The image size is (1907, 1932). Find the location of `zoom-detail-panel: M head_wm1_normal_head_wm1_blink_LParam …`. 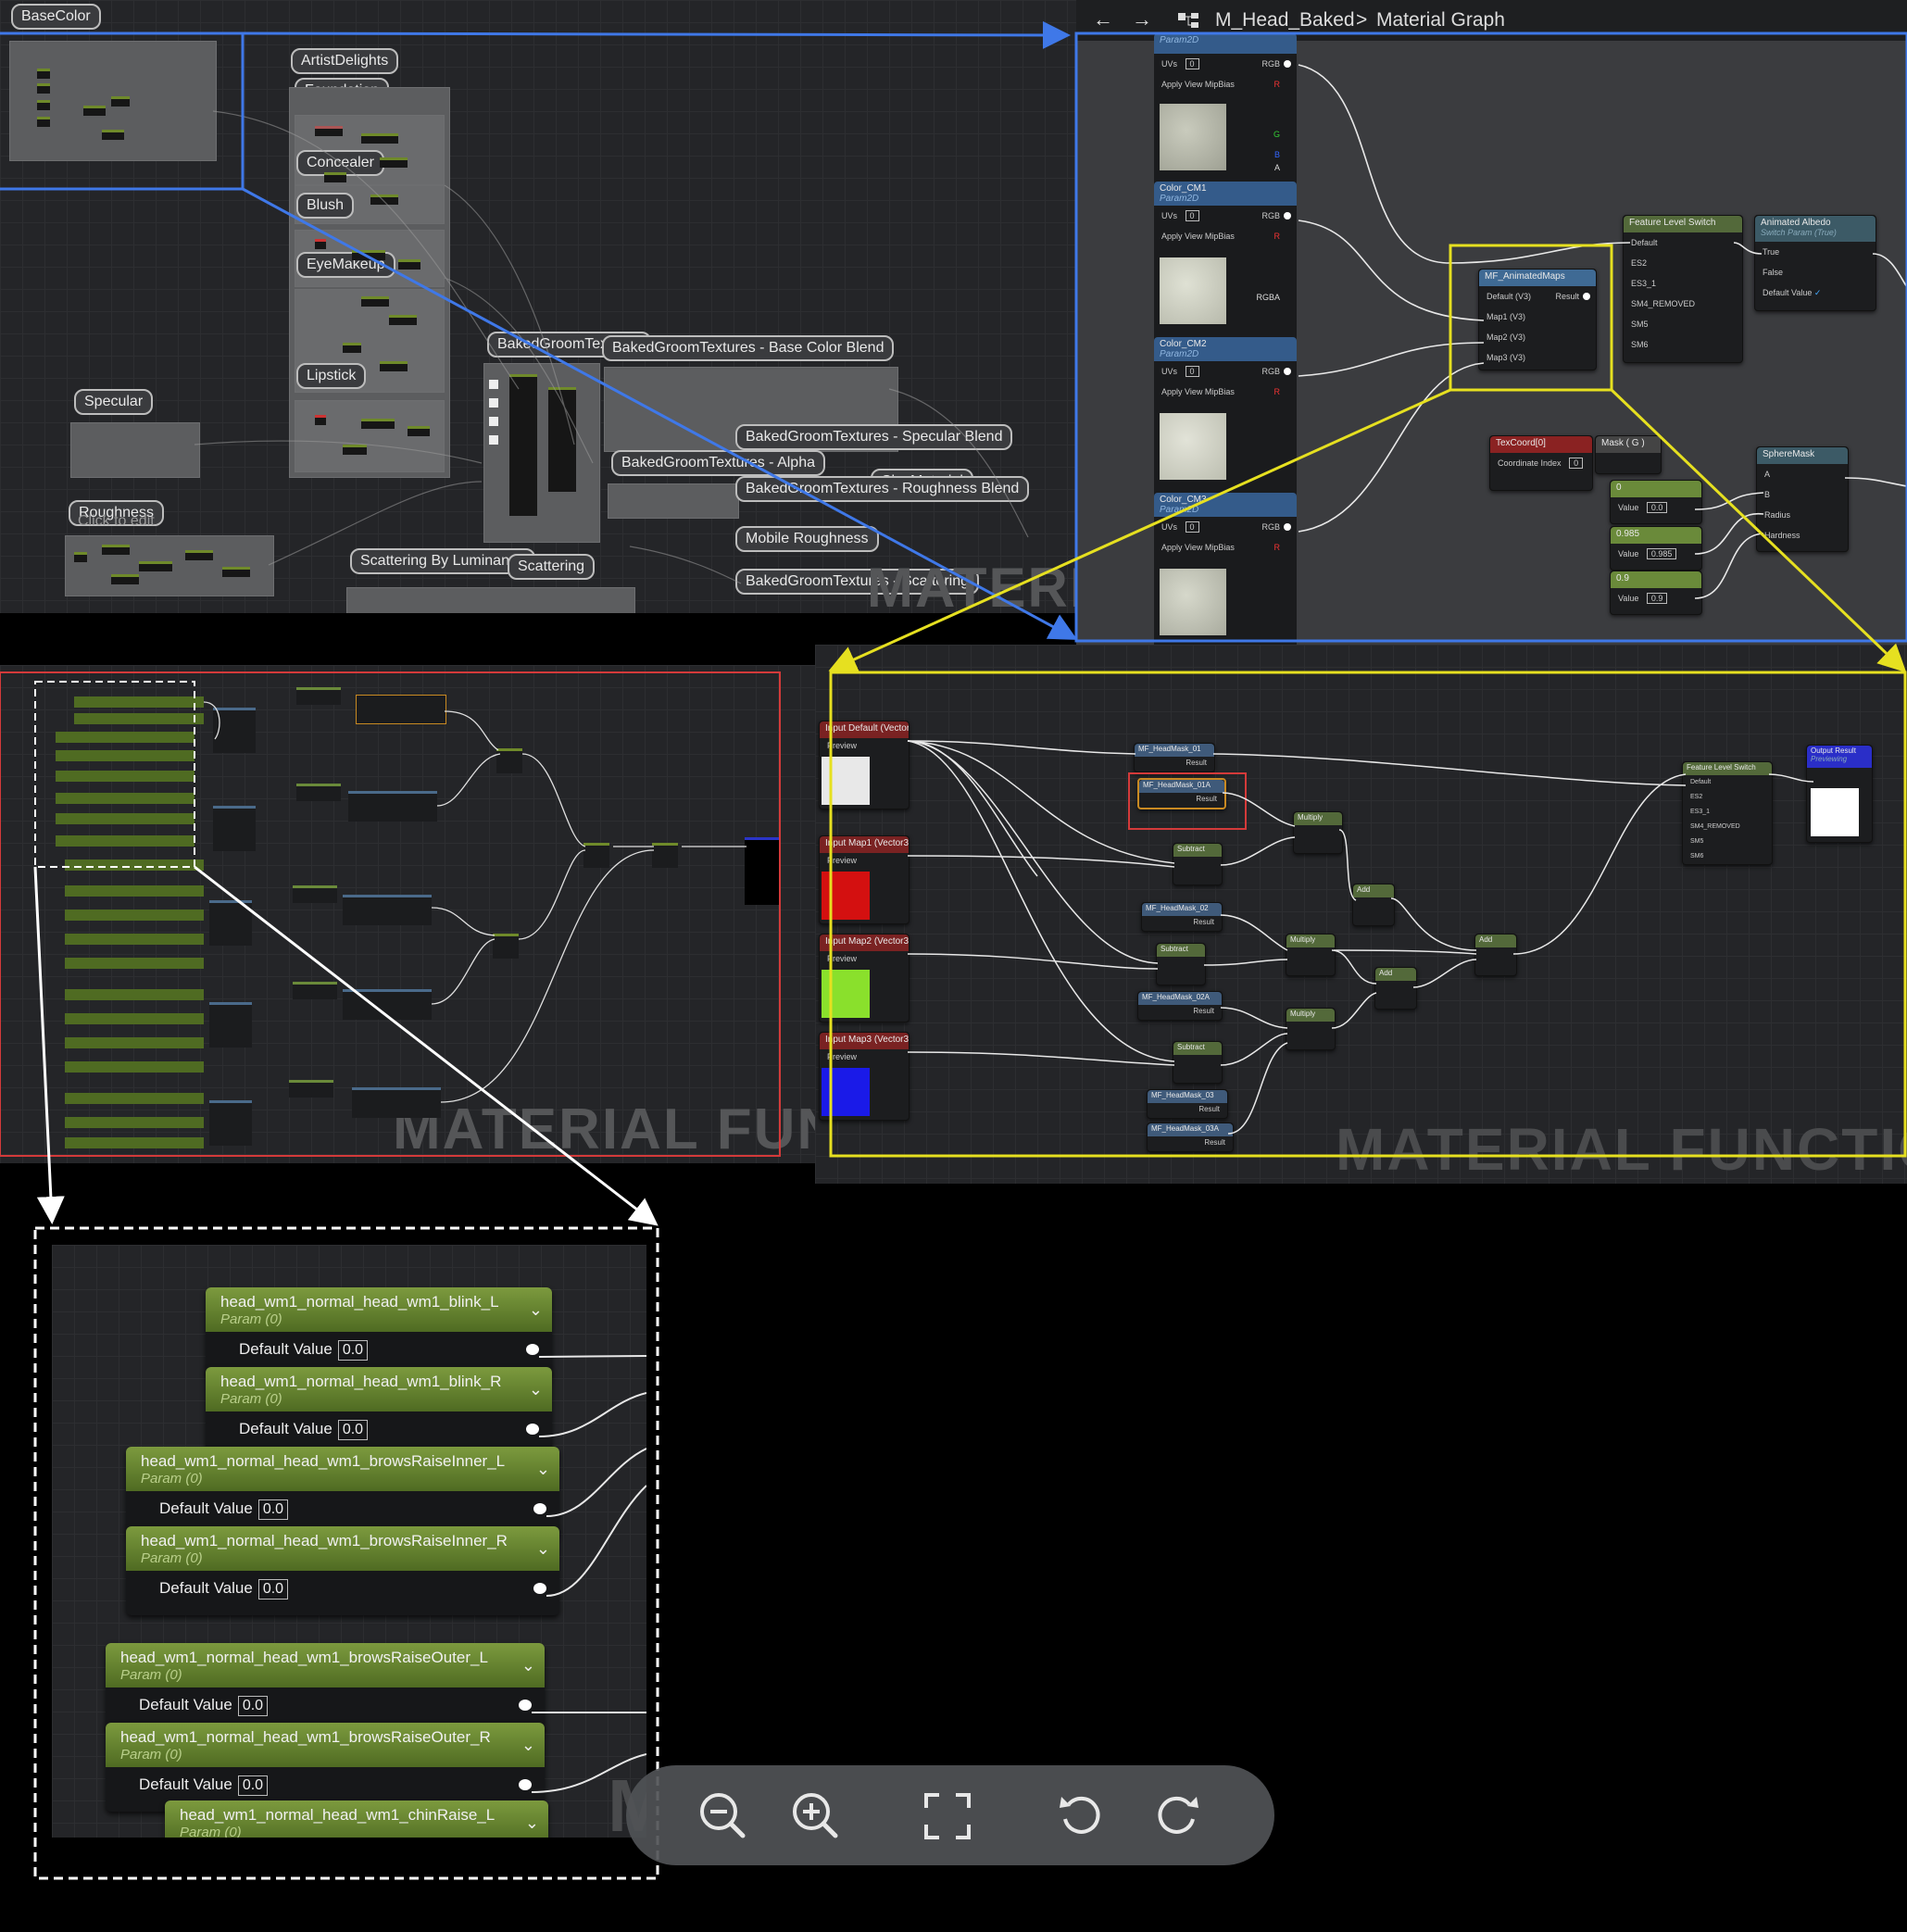

zoom-detail-panel: M head_wm1_normal_head_wm1_blink_LParam … is located at coordinates (349, 1541).